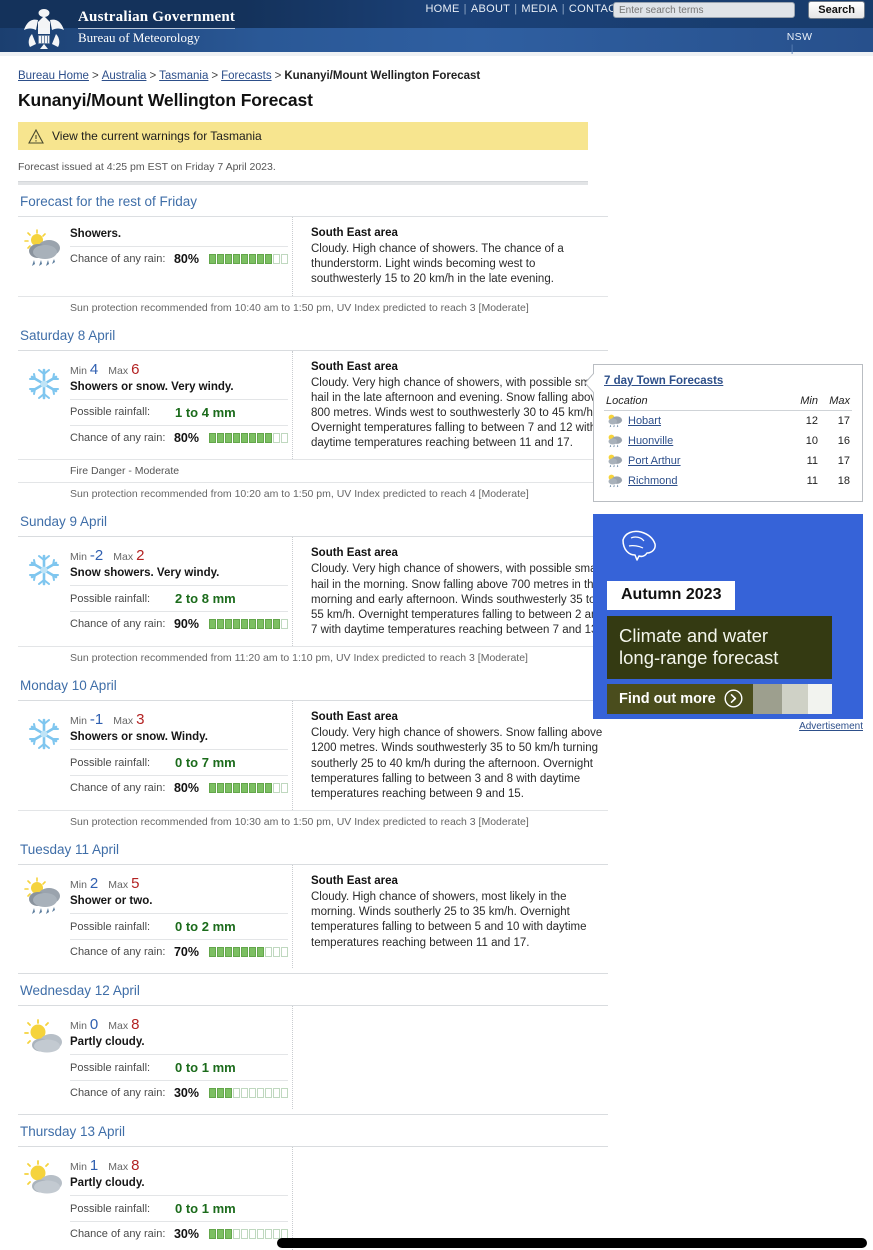 This screenshot has width=873, height=1250. Describe the element at coordinates (205, 927) in the screenshot. I see `rainfall-value: 0 to 2 mm` at that location.